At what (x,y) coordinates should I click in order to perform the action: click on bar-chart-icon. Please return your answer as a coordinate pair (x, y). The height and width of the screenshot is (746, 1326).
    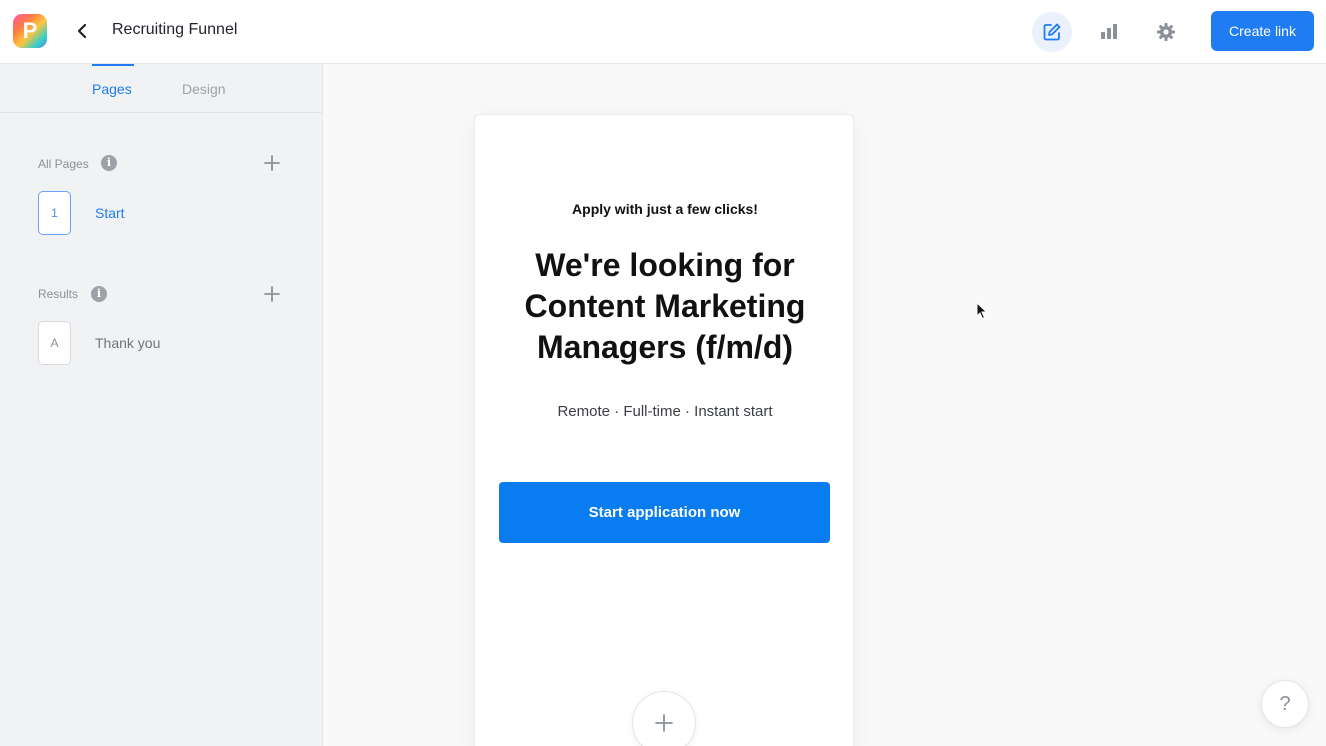
    Looking at the image, I should click on (1109, 31).